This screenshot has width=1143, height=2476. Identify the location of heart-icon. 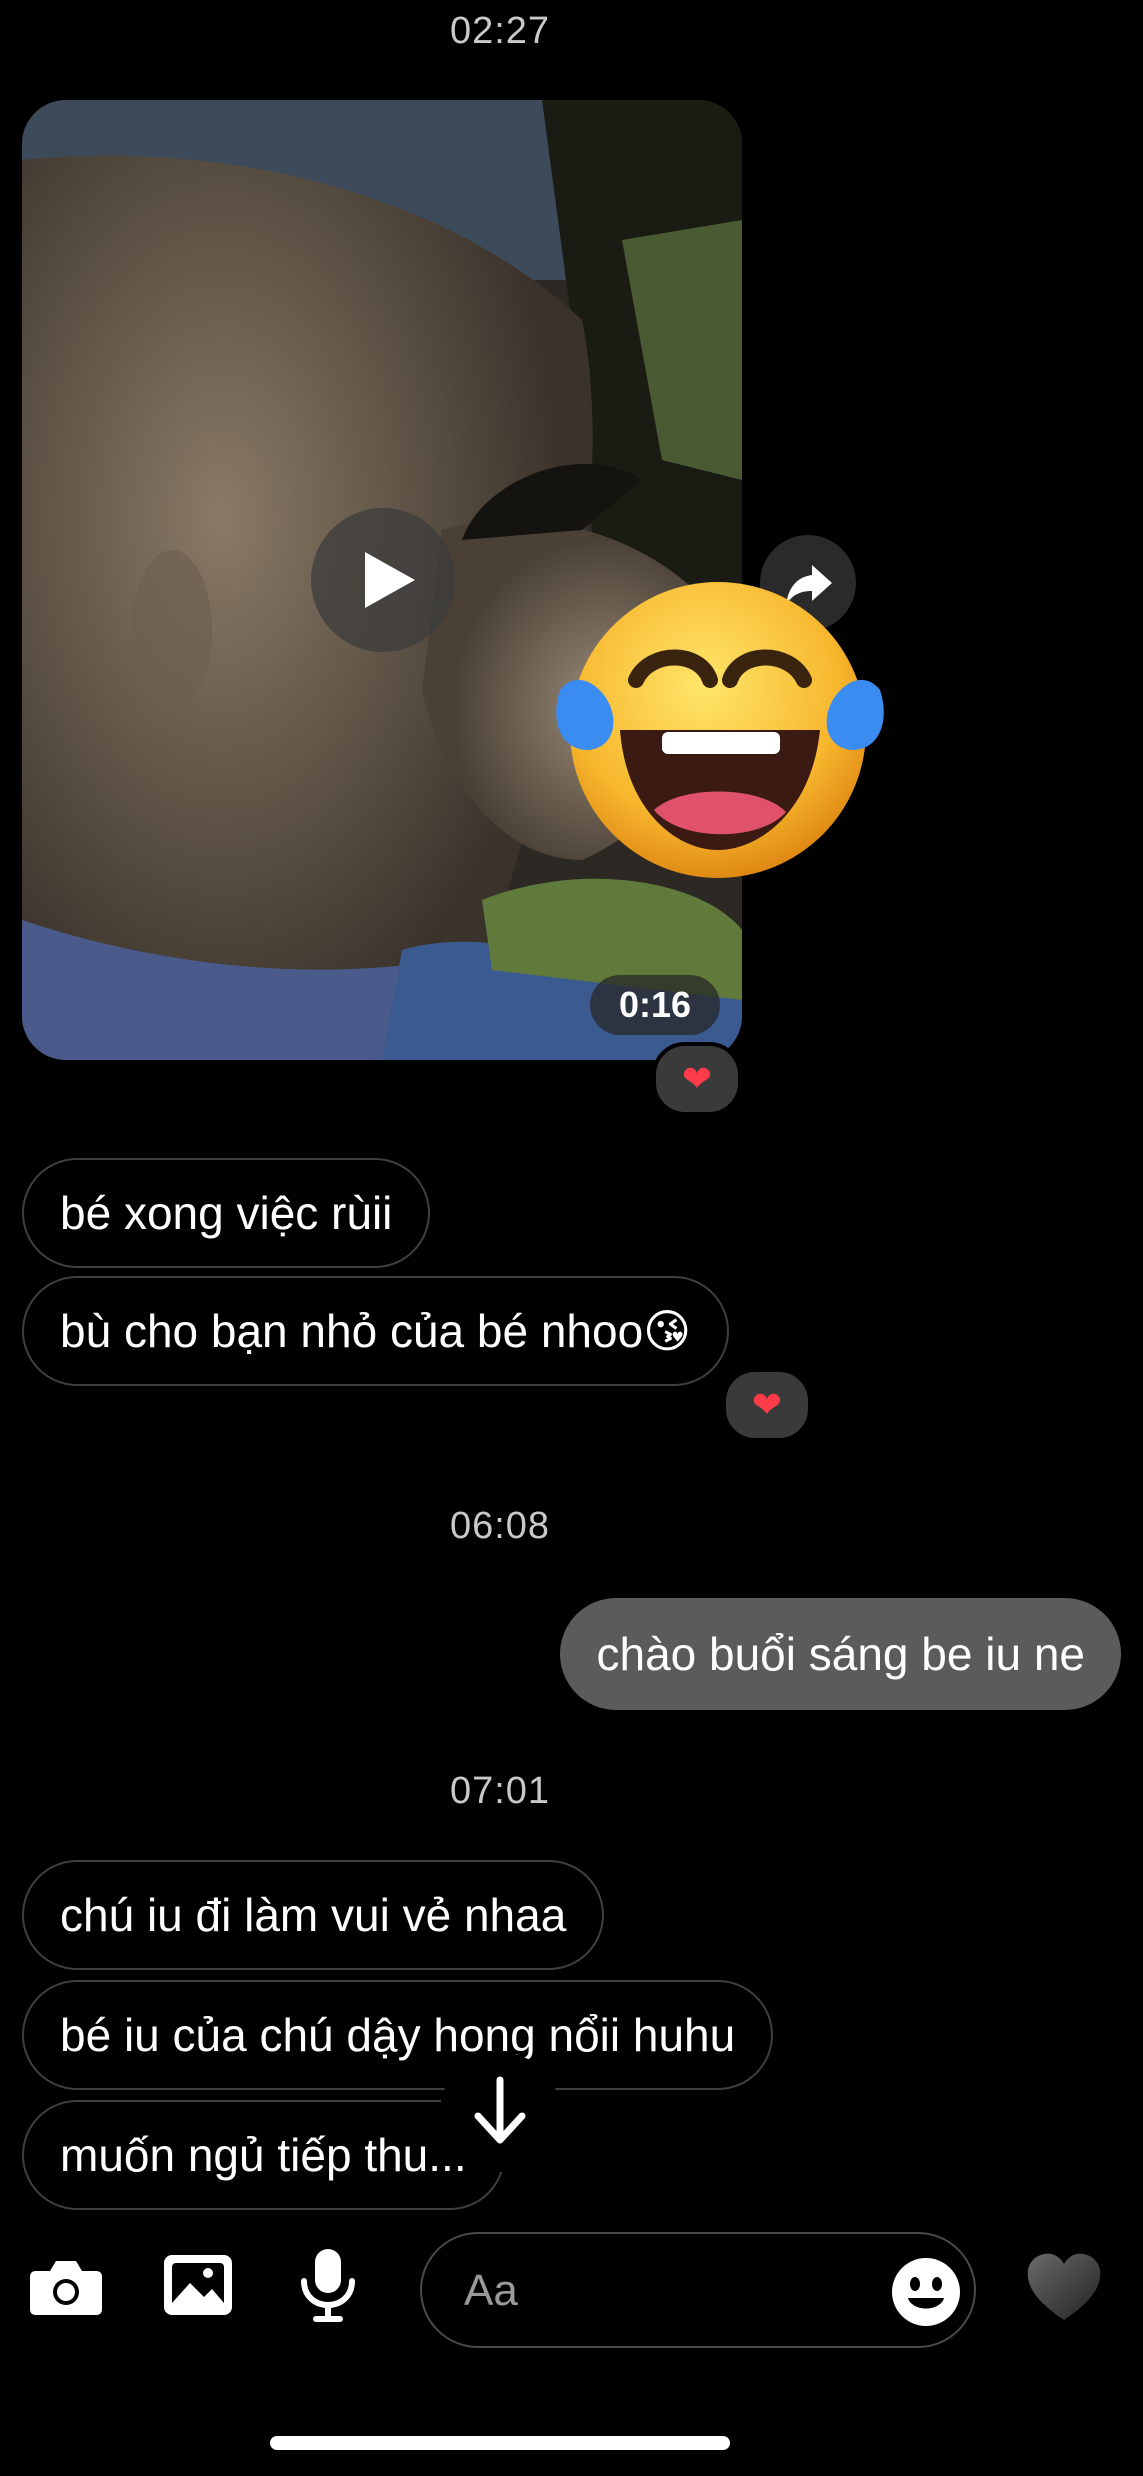
(1064, 2286).